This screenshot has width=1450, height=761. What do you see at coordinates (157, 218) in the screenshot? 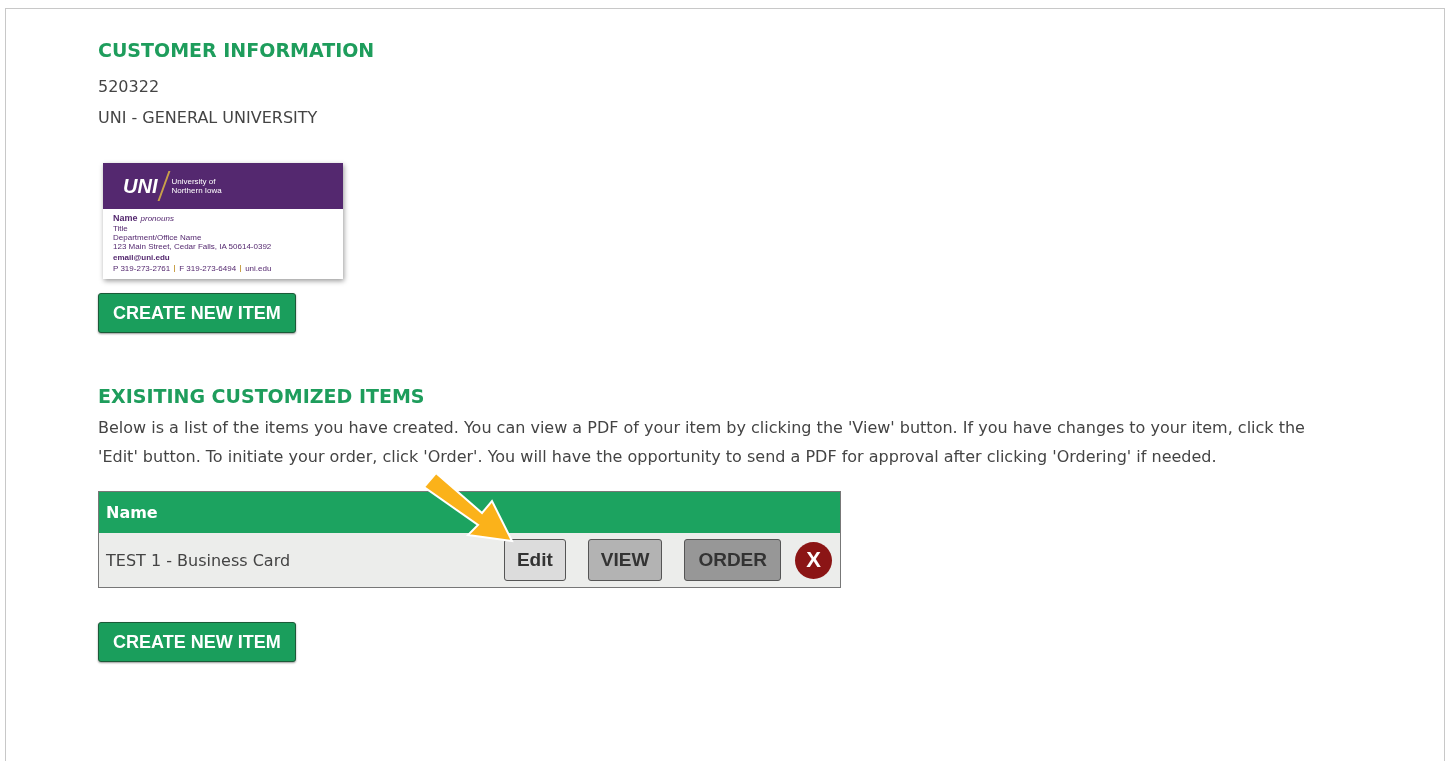
I see `card-pronouns: pronouns` at bounding box center [157, 218].